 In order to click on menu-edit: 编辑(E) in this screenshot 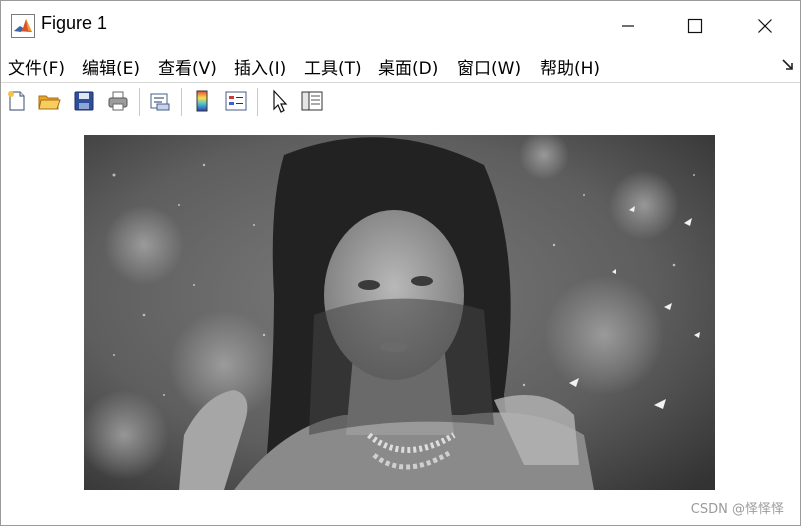, I will do `click(111, 66)`.